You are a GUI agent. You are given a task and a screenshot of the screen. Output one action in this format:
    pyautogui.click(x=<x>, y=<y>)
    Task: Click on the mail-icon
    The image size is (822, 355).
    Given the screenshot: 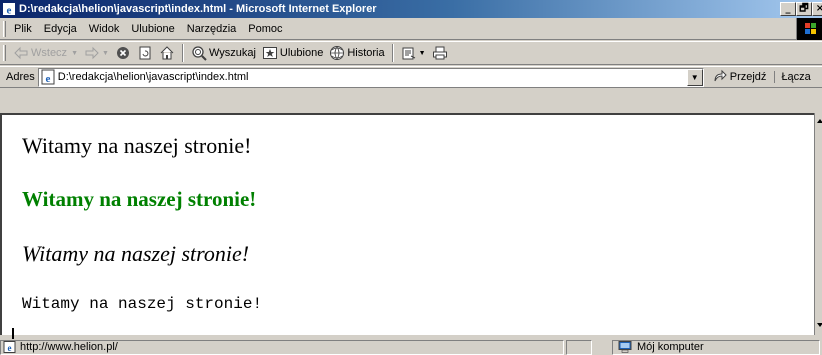 What is the action you would take?
    pyautogui.click(x=408, y=53)
    